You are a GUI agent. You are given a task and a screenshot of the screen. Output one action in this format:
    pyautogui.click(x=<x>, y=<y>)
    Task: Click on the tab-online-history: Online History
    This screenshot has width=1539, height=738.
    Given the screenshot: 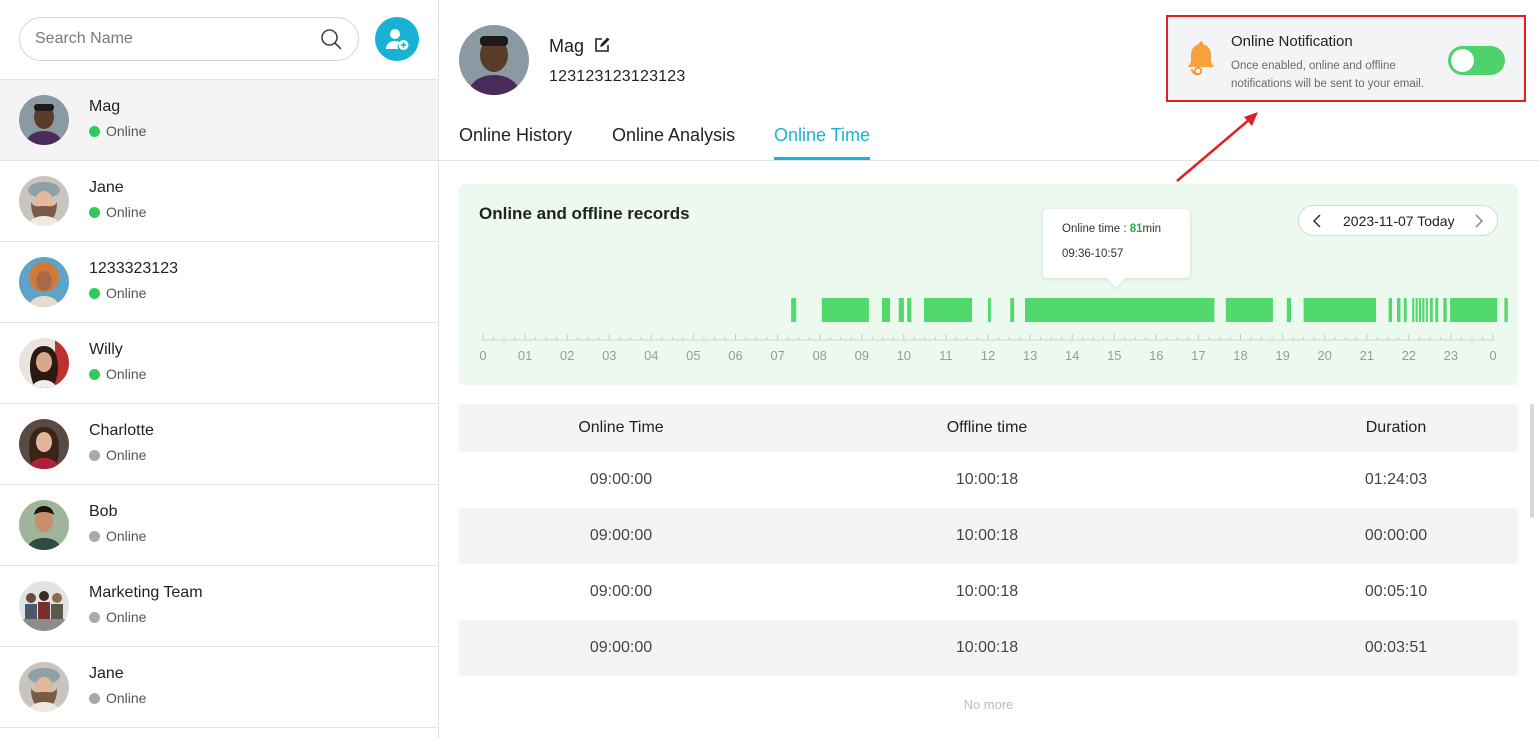 What is the action you would take?
    pyautogui.click(x=515, y=142)
    